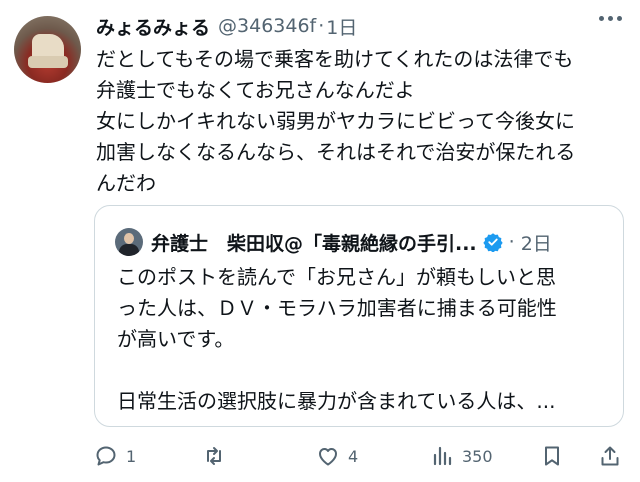 The height and width of the screenshot is (482, 640). What do you see at coordinates (353, 456) in the screenshot?
I see `like-count: 4` at bounding box center [353, 456].